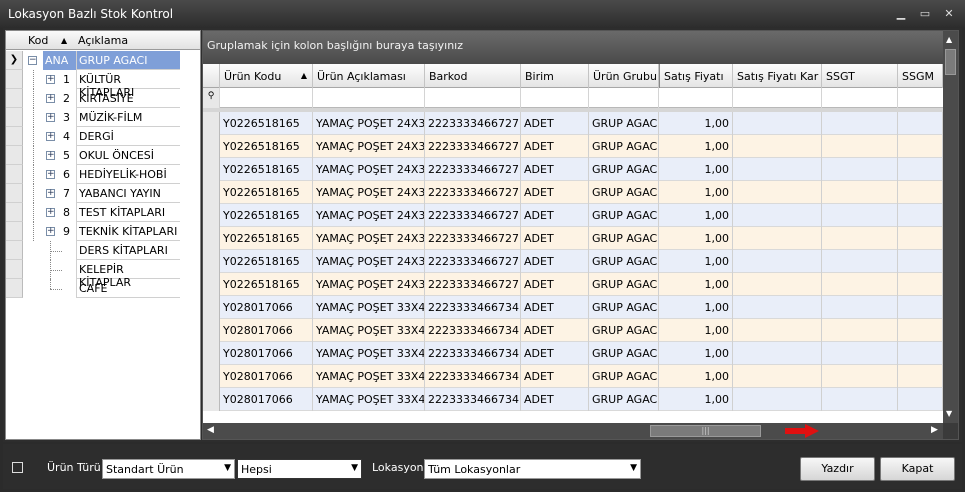 This screenshot has width=965, height=492. Describe the element at coordinates (949, 14) in the screenshot. I see `close-icon: ✕` at that location.